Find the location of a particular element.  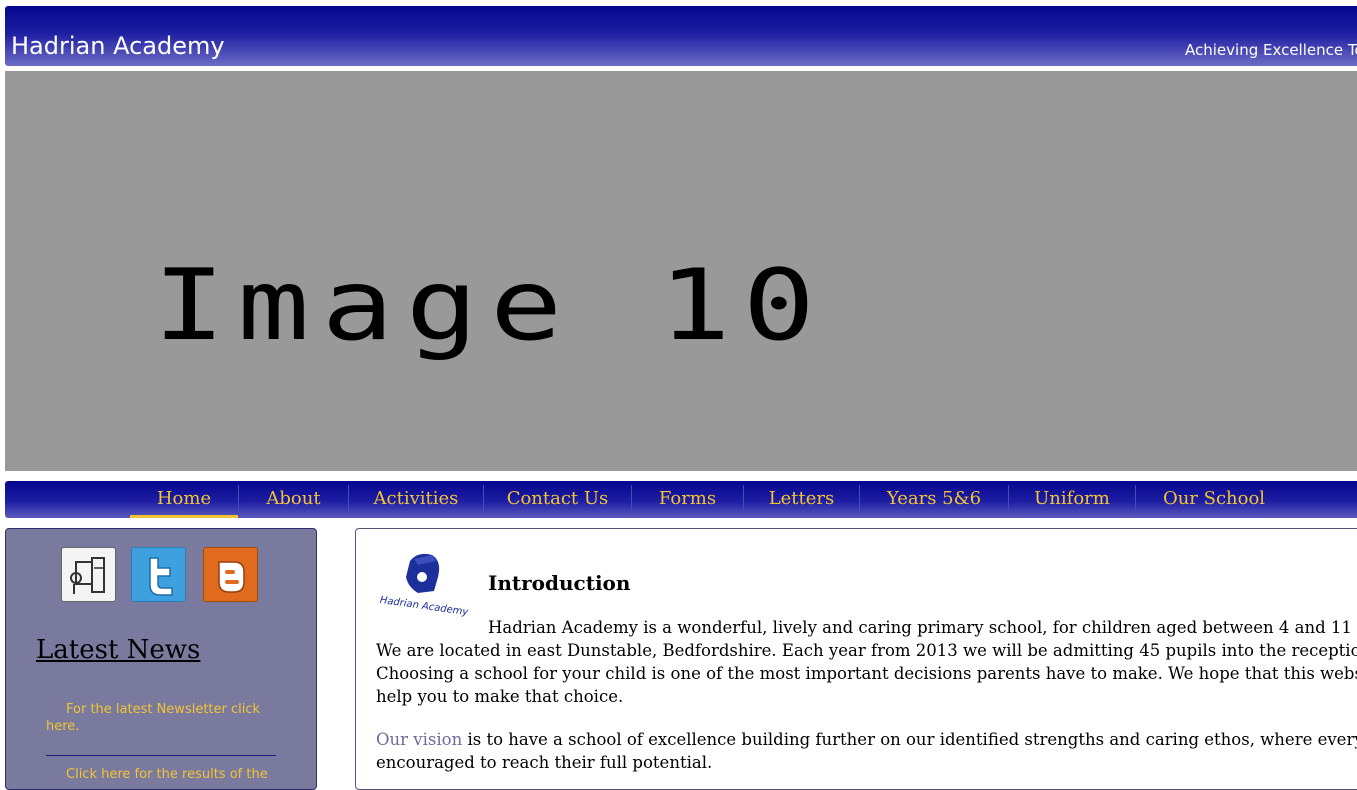

banner-placeholder-text: Image 10 is located at coordinates (490, 306).